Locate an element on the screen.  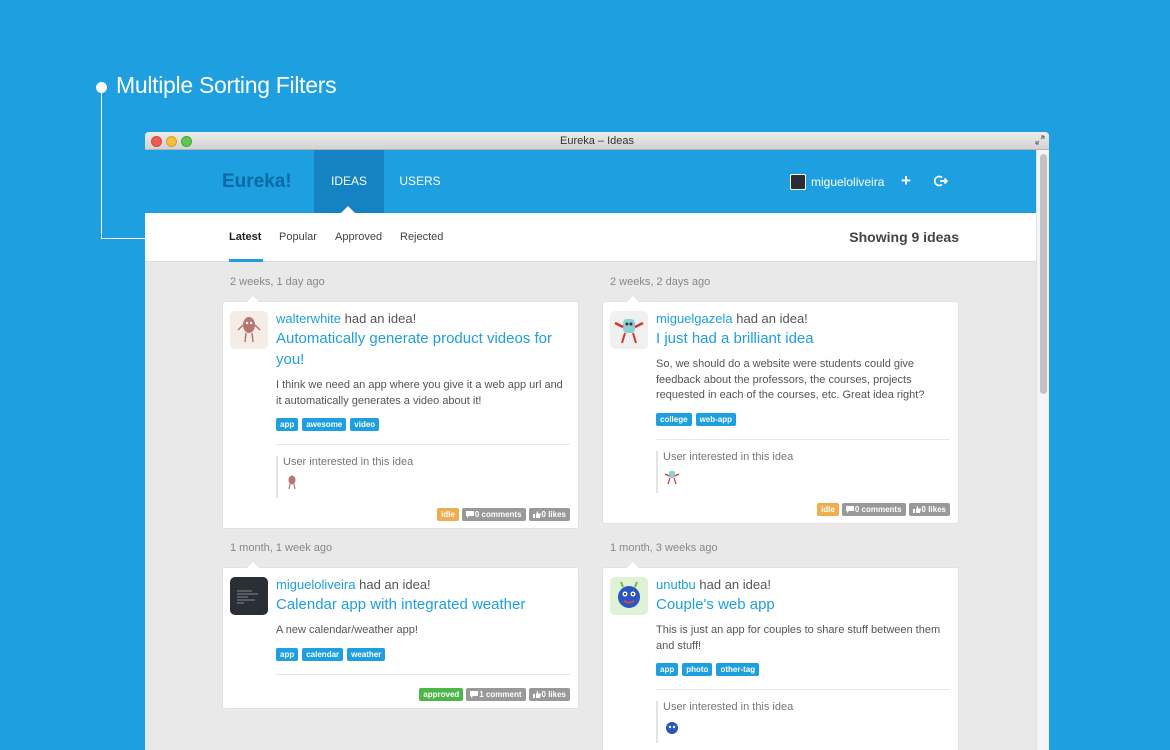
filter-latest: Latest is located at coordinates (245, 237).